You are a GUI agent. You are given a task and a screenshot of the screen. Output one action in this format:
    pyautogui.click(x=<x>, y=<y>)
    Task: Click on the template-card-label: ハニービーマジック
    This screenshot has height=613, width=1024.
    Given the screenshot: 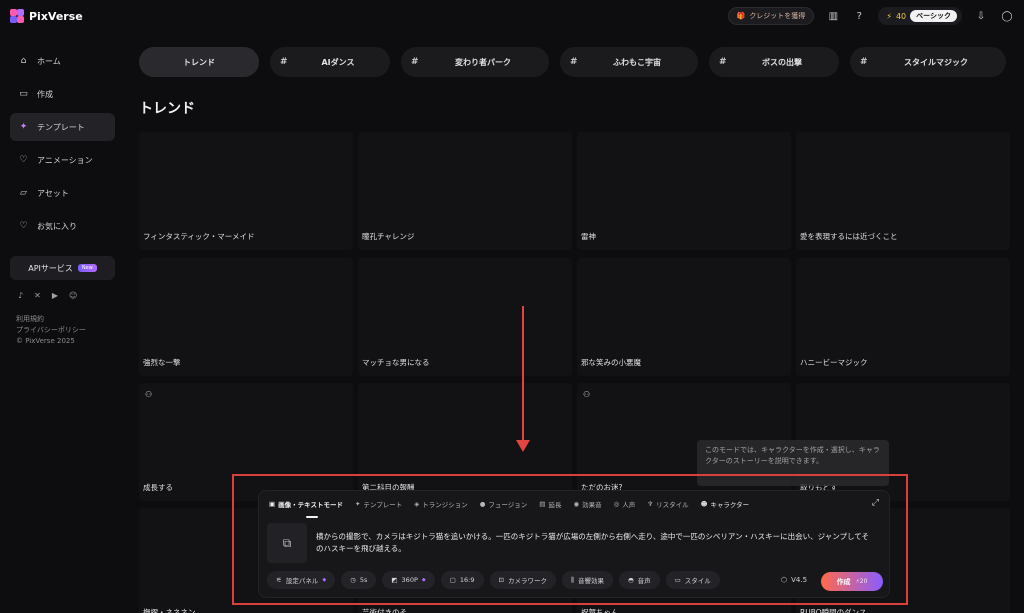 What is the action you would take?
    pyautogui.click(x=834, y=362)
    